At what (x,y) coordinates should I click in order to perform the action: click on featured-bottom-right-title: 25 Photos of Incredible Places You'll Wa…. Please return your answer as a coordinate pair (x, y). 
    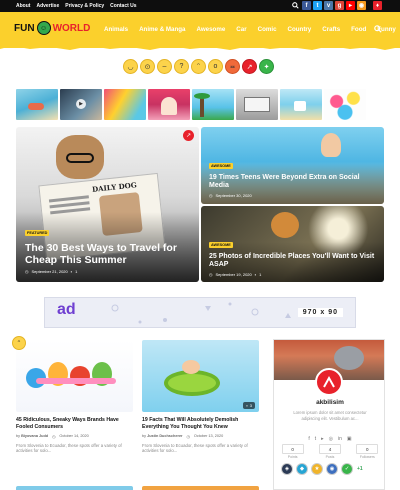
    Looking at the image, I should click on (296, 261).